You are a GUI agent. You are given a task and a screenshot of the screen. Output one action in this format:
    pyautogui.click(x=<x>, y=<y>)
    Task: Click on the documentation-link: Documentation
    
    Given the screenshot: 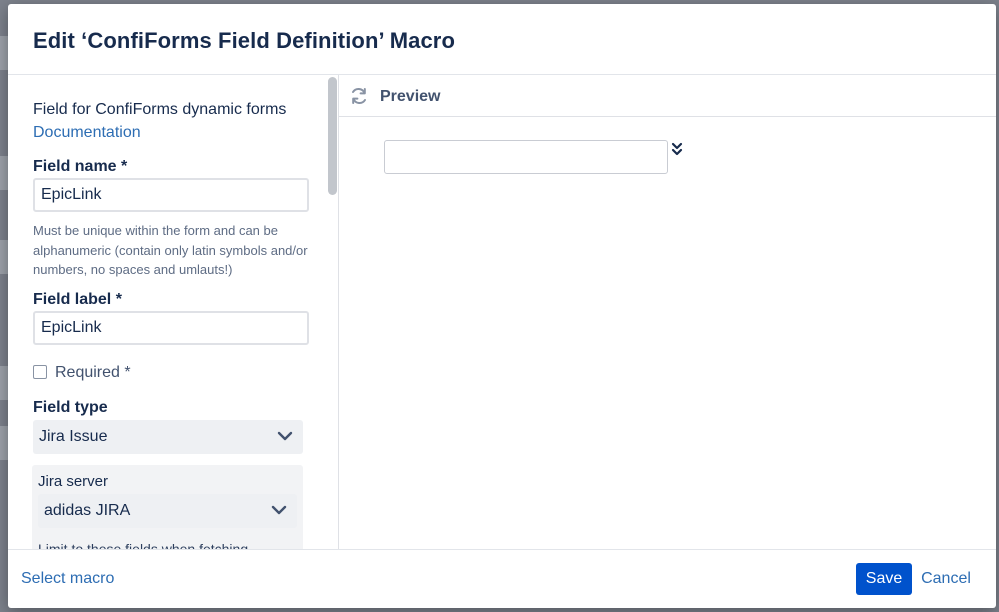 What is the action you would take?
    pyautogui.click(x=87, y=133)
    